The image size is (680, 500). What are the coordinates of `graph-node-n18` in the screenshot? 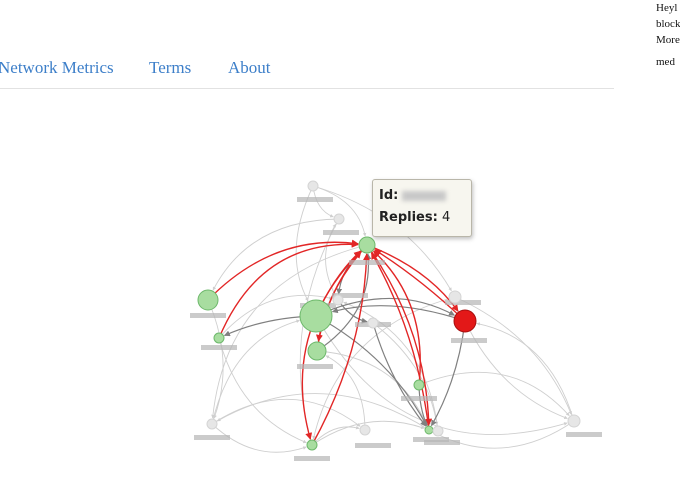 It's located at (438, 431).